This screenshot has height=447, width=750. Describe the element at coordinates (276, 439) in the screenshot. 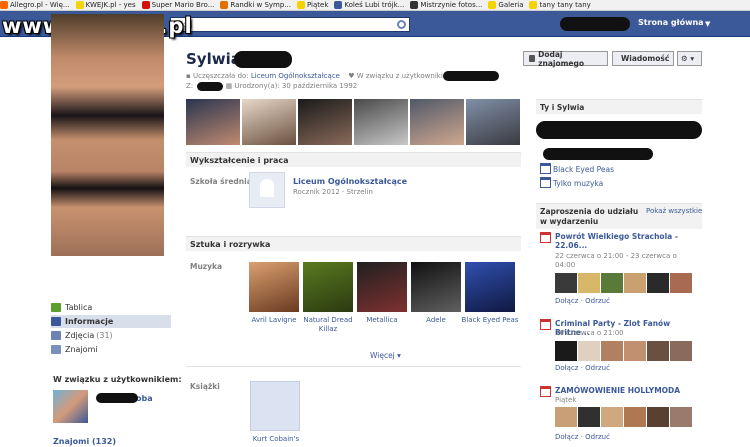

I see `book-name-link: Kurt Cobain's` at that location.